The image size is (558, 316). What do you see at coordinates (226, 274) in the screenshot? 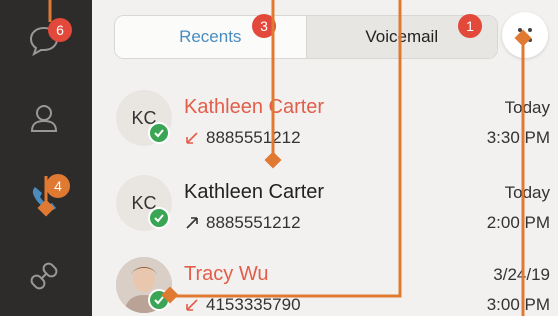
I see `caller-name: Tracy Wu` at bounding box center [226, 274].